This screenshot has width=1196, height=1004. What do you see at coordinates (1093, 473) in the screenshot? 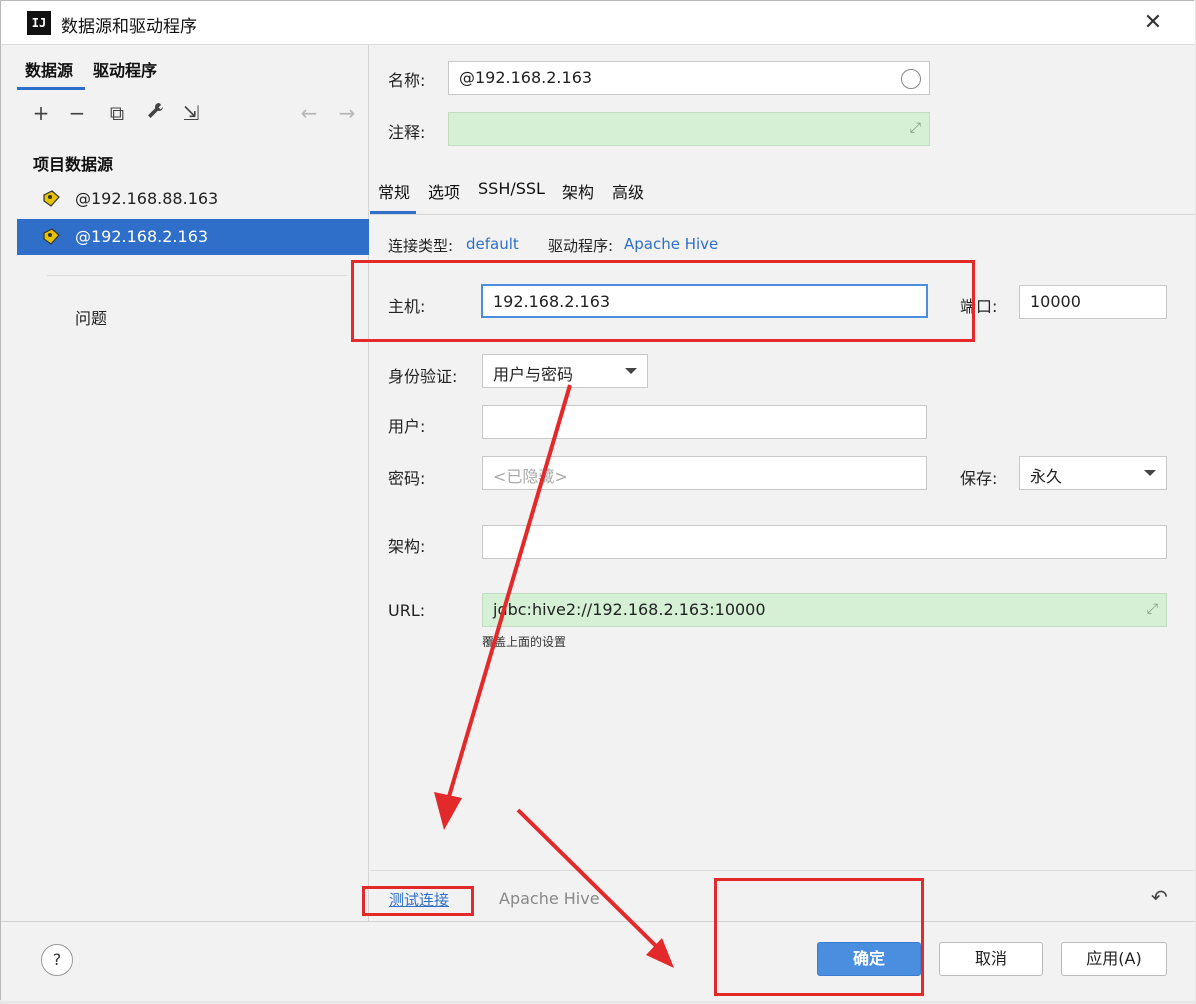
I see `save-select: 永久` at bounding box center [1093, 473].